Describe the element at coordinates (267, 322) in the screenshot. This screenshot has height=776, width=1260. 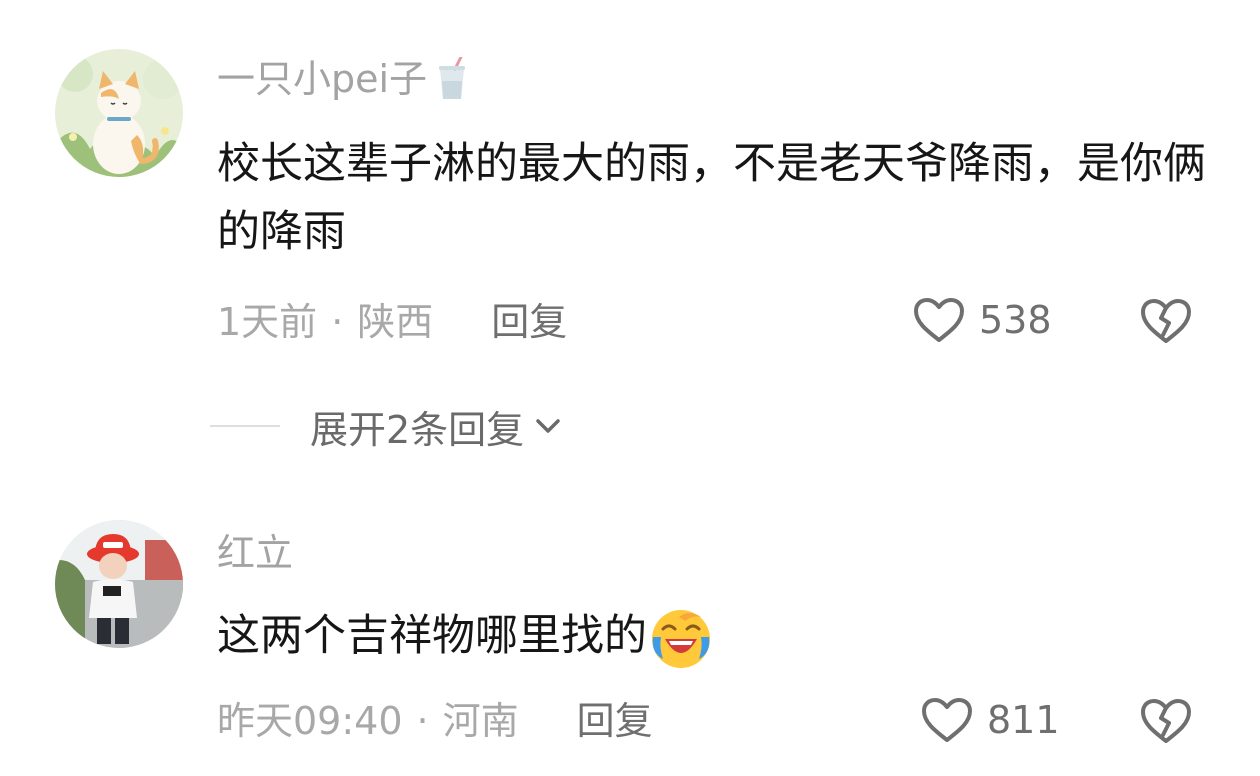
I see `comment-time: 1天前` at that location.